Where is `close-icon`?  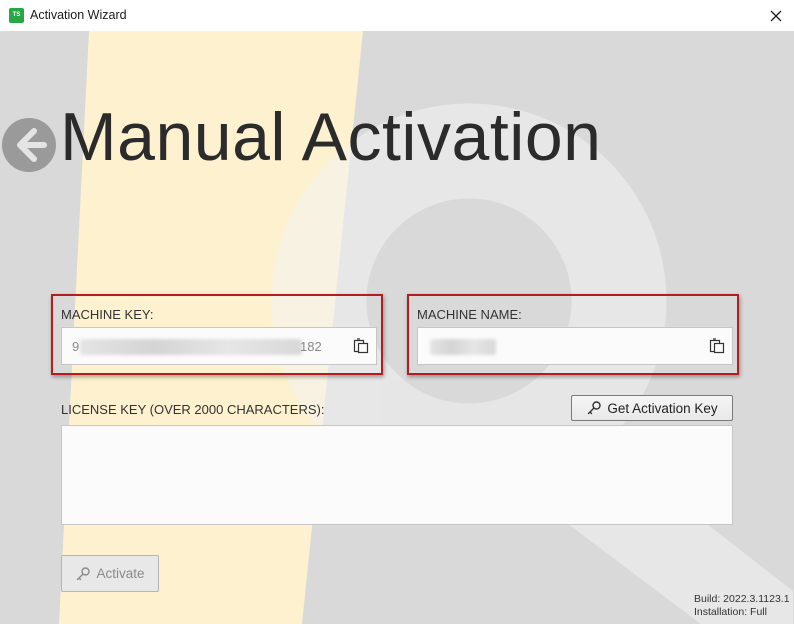
close-icon is located at coordinates (776, 15).